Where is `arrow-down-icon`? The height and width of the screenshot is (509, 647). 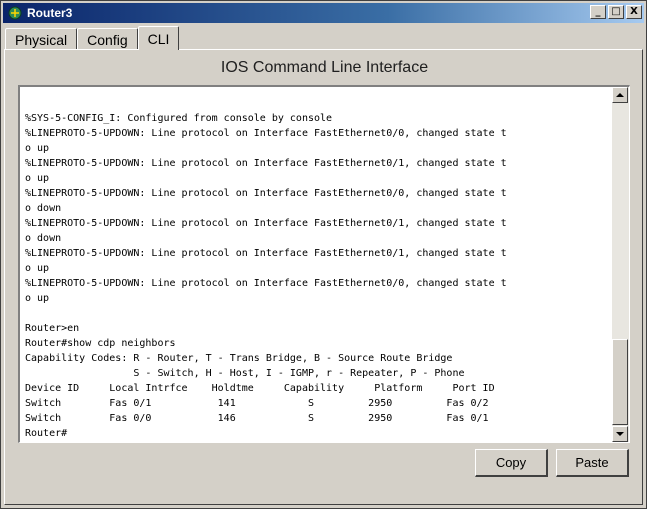
arrow-down-icon is located at coordinates (620, 434).